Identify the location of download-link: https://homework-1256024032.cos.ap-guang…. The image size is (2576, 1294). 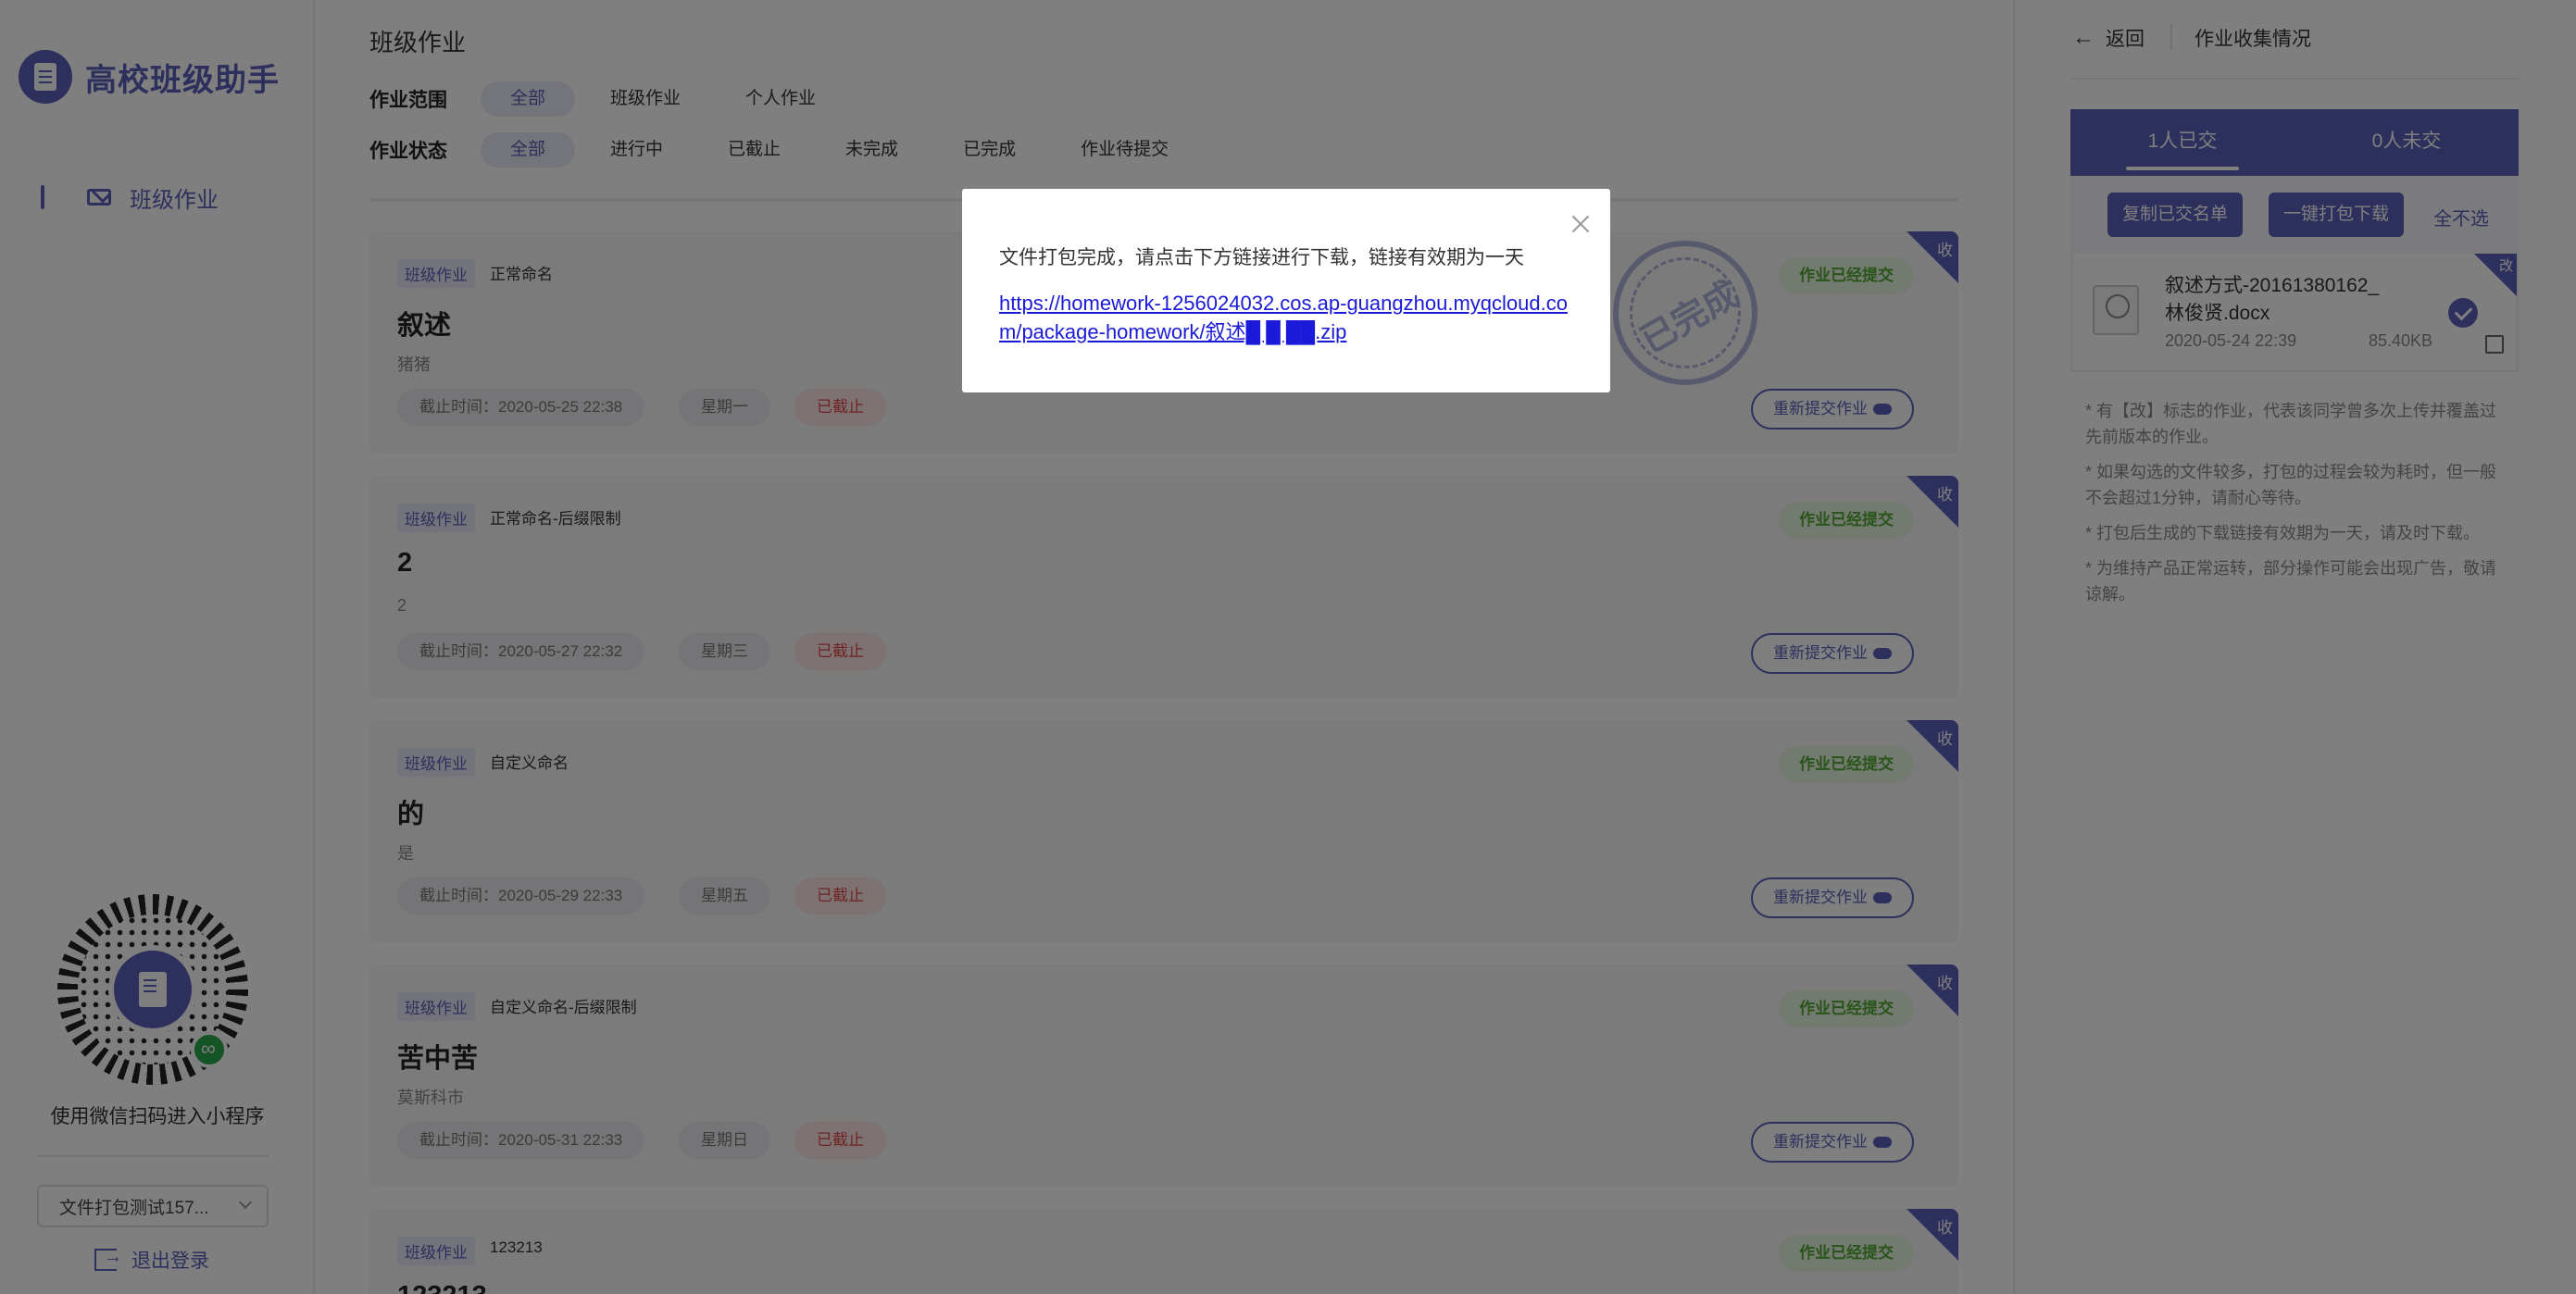
(1286, 318).